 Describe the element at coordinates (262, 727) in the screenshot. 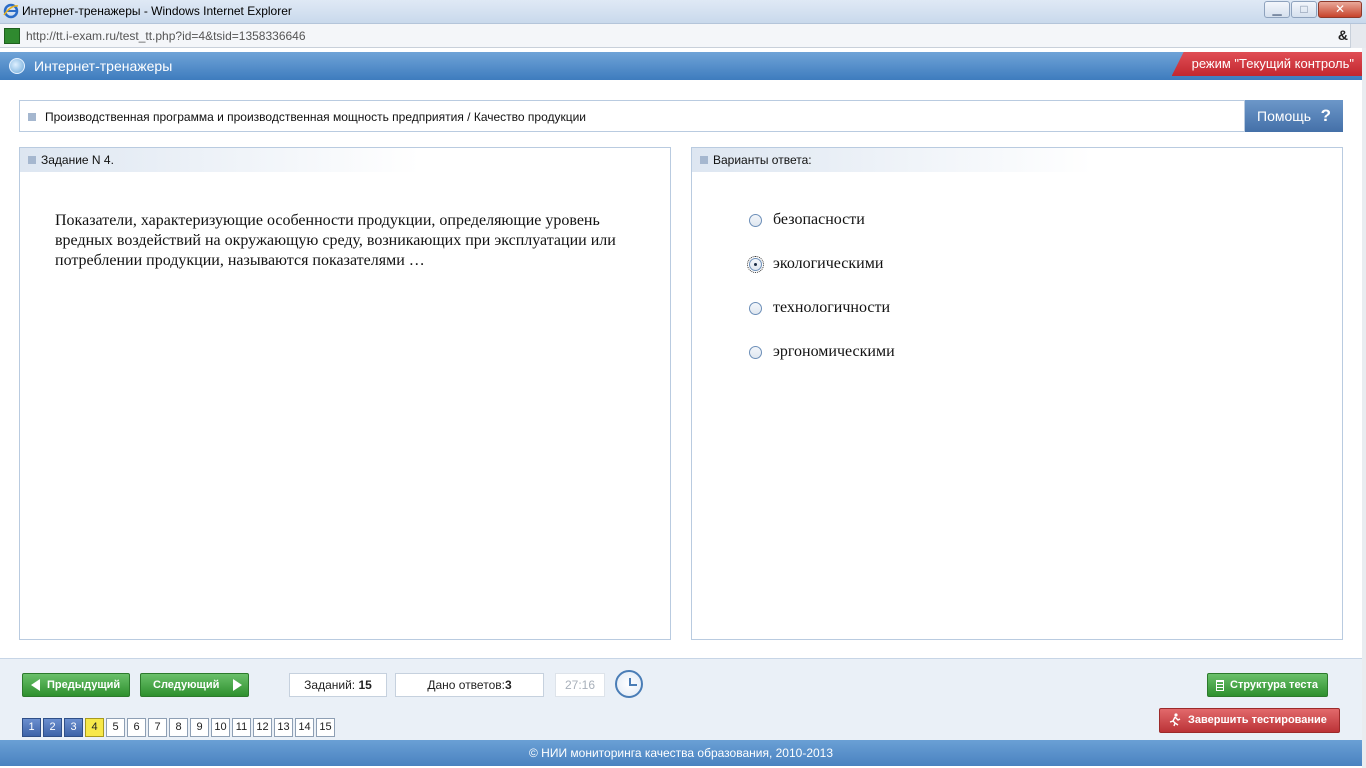

I see `page-button-12: 12` at that location.